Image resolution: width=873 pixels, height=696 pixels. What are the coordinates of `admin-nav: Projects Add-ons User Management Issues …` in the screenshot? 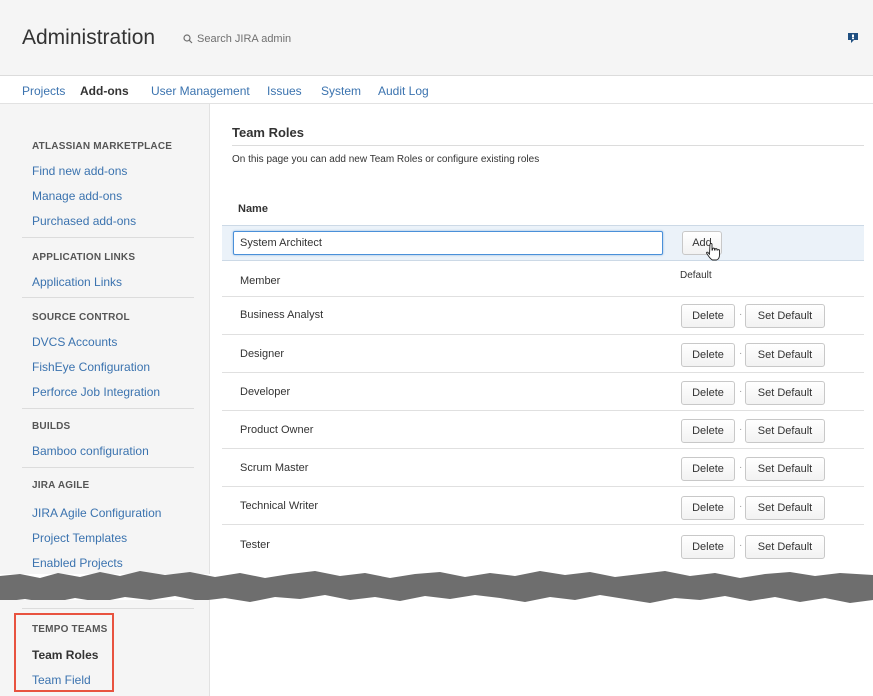 It's located at (436, 90).